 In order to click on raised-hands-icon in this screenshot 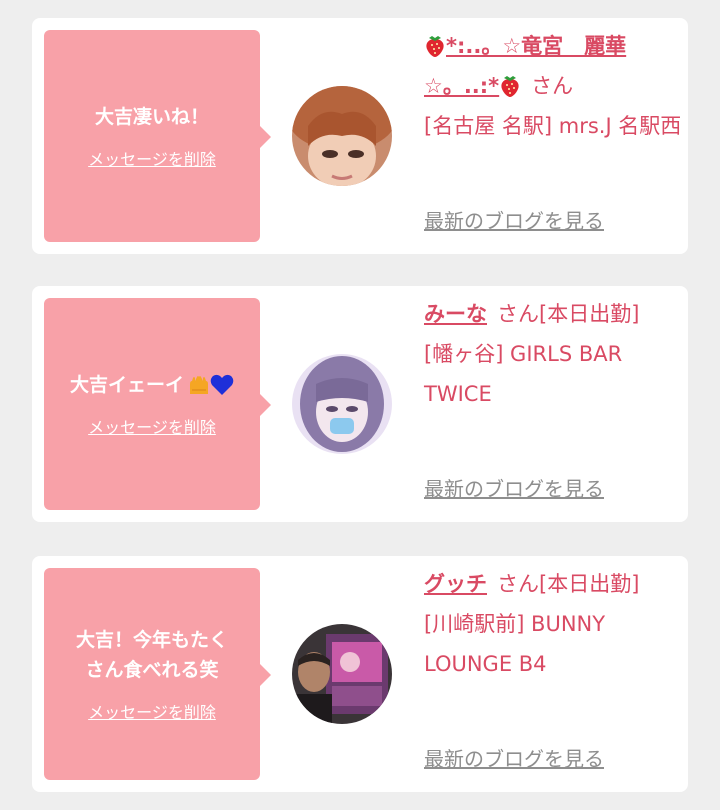, I will do `click(199, 385)`.